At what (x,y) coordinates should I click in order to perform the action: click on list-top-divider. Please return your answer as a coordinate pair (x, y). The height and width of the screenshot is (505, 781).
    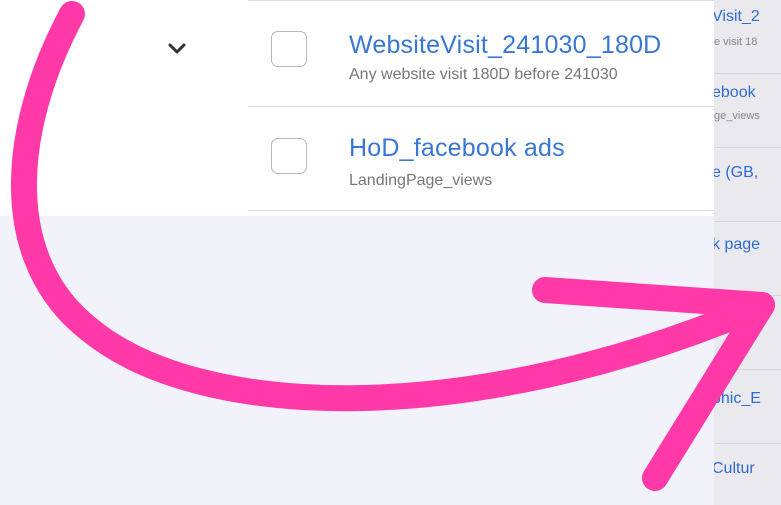
    Looking at the image, I should click on (484, 0).